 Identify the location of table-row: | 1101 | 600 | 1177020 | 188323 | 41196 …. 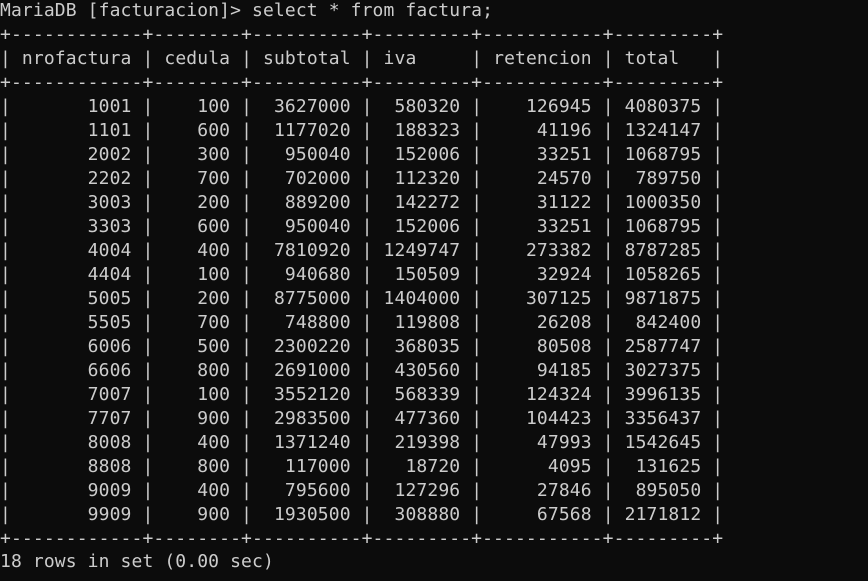
(362, 130).